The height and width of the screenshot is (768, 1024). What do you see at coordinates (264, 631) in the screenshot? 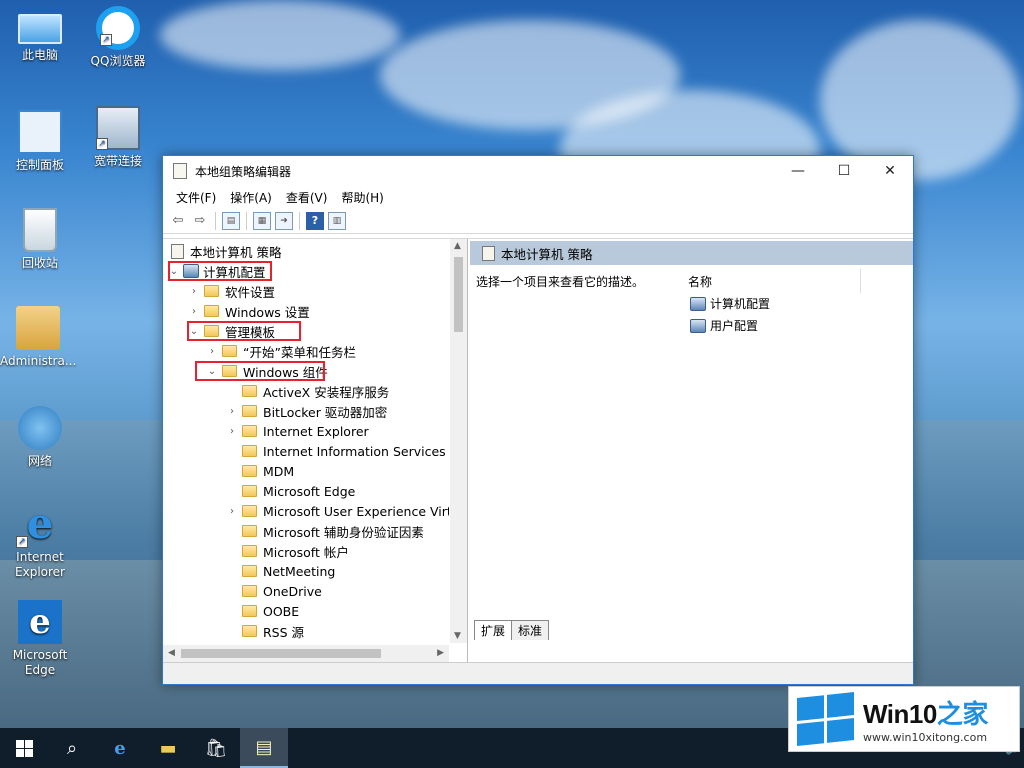
I see `tree-item-rss: RSS 源` at bounding box center [264, 631].